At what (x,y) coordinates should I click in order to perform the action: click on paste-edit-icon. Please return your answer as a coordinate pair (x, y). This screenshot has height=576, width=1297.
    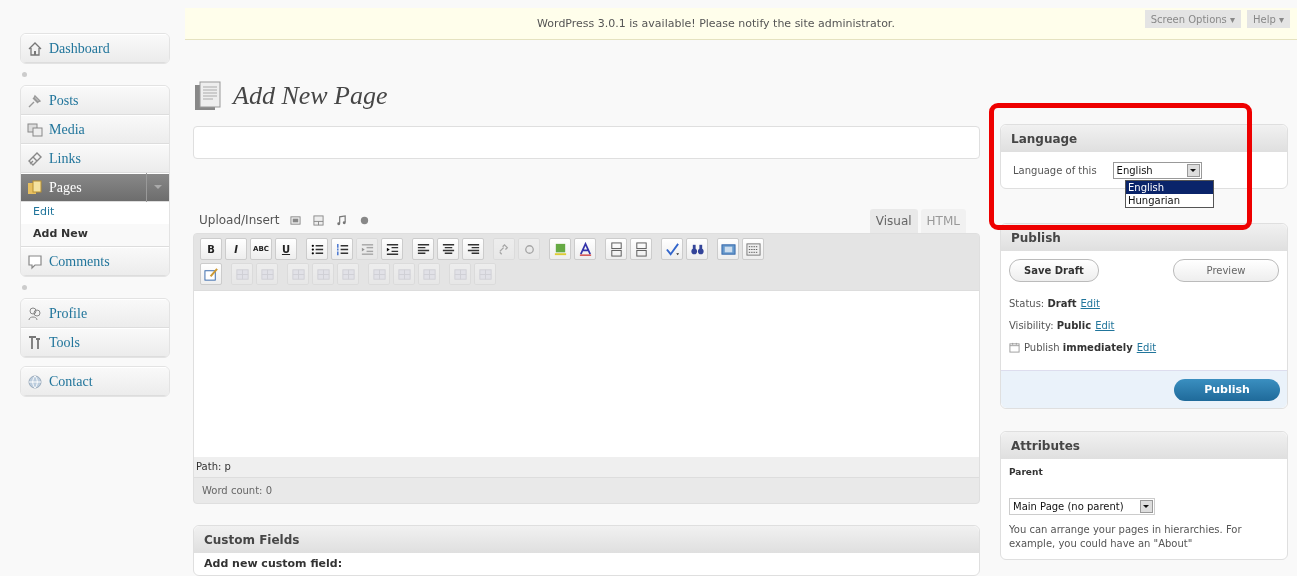
    Looking at the image, I should click on (211, 274).